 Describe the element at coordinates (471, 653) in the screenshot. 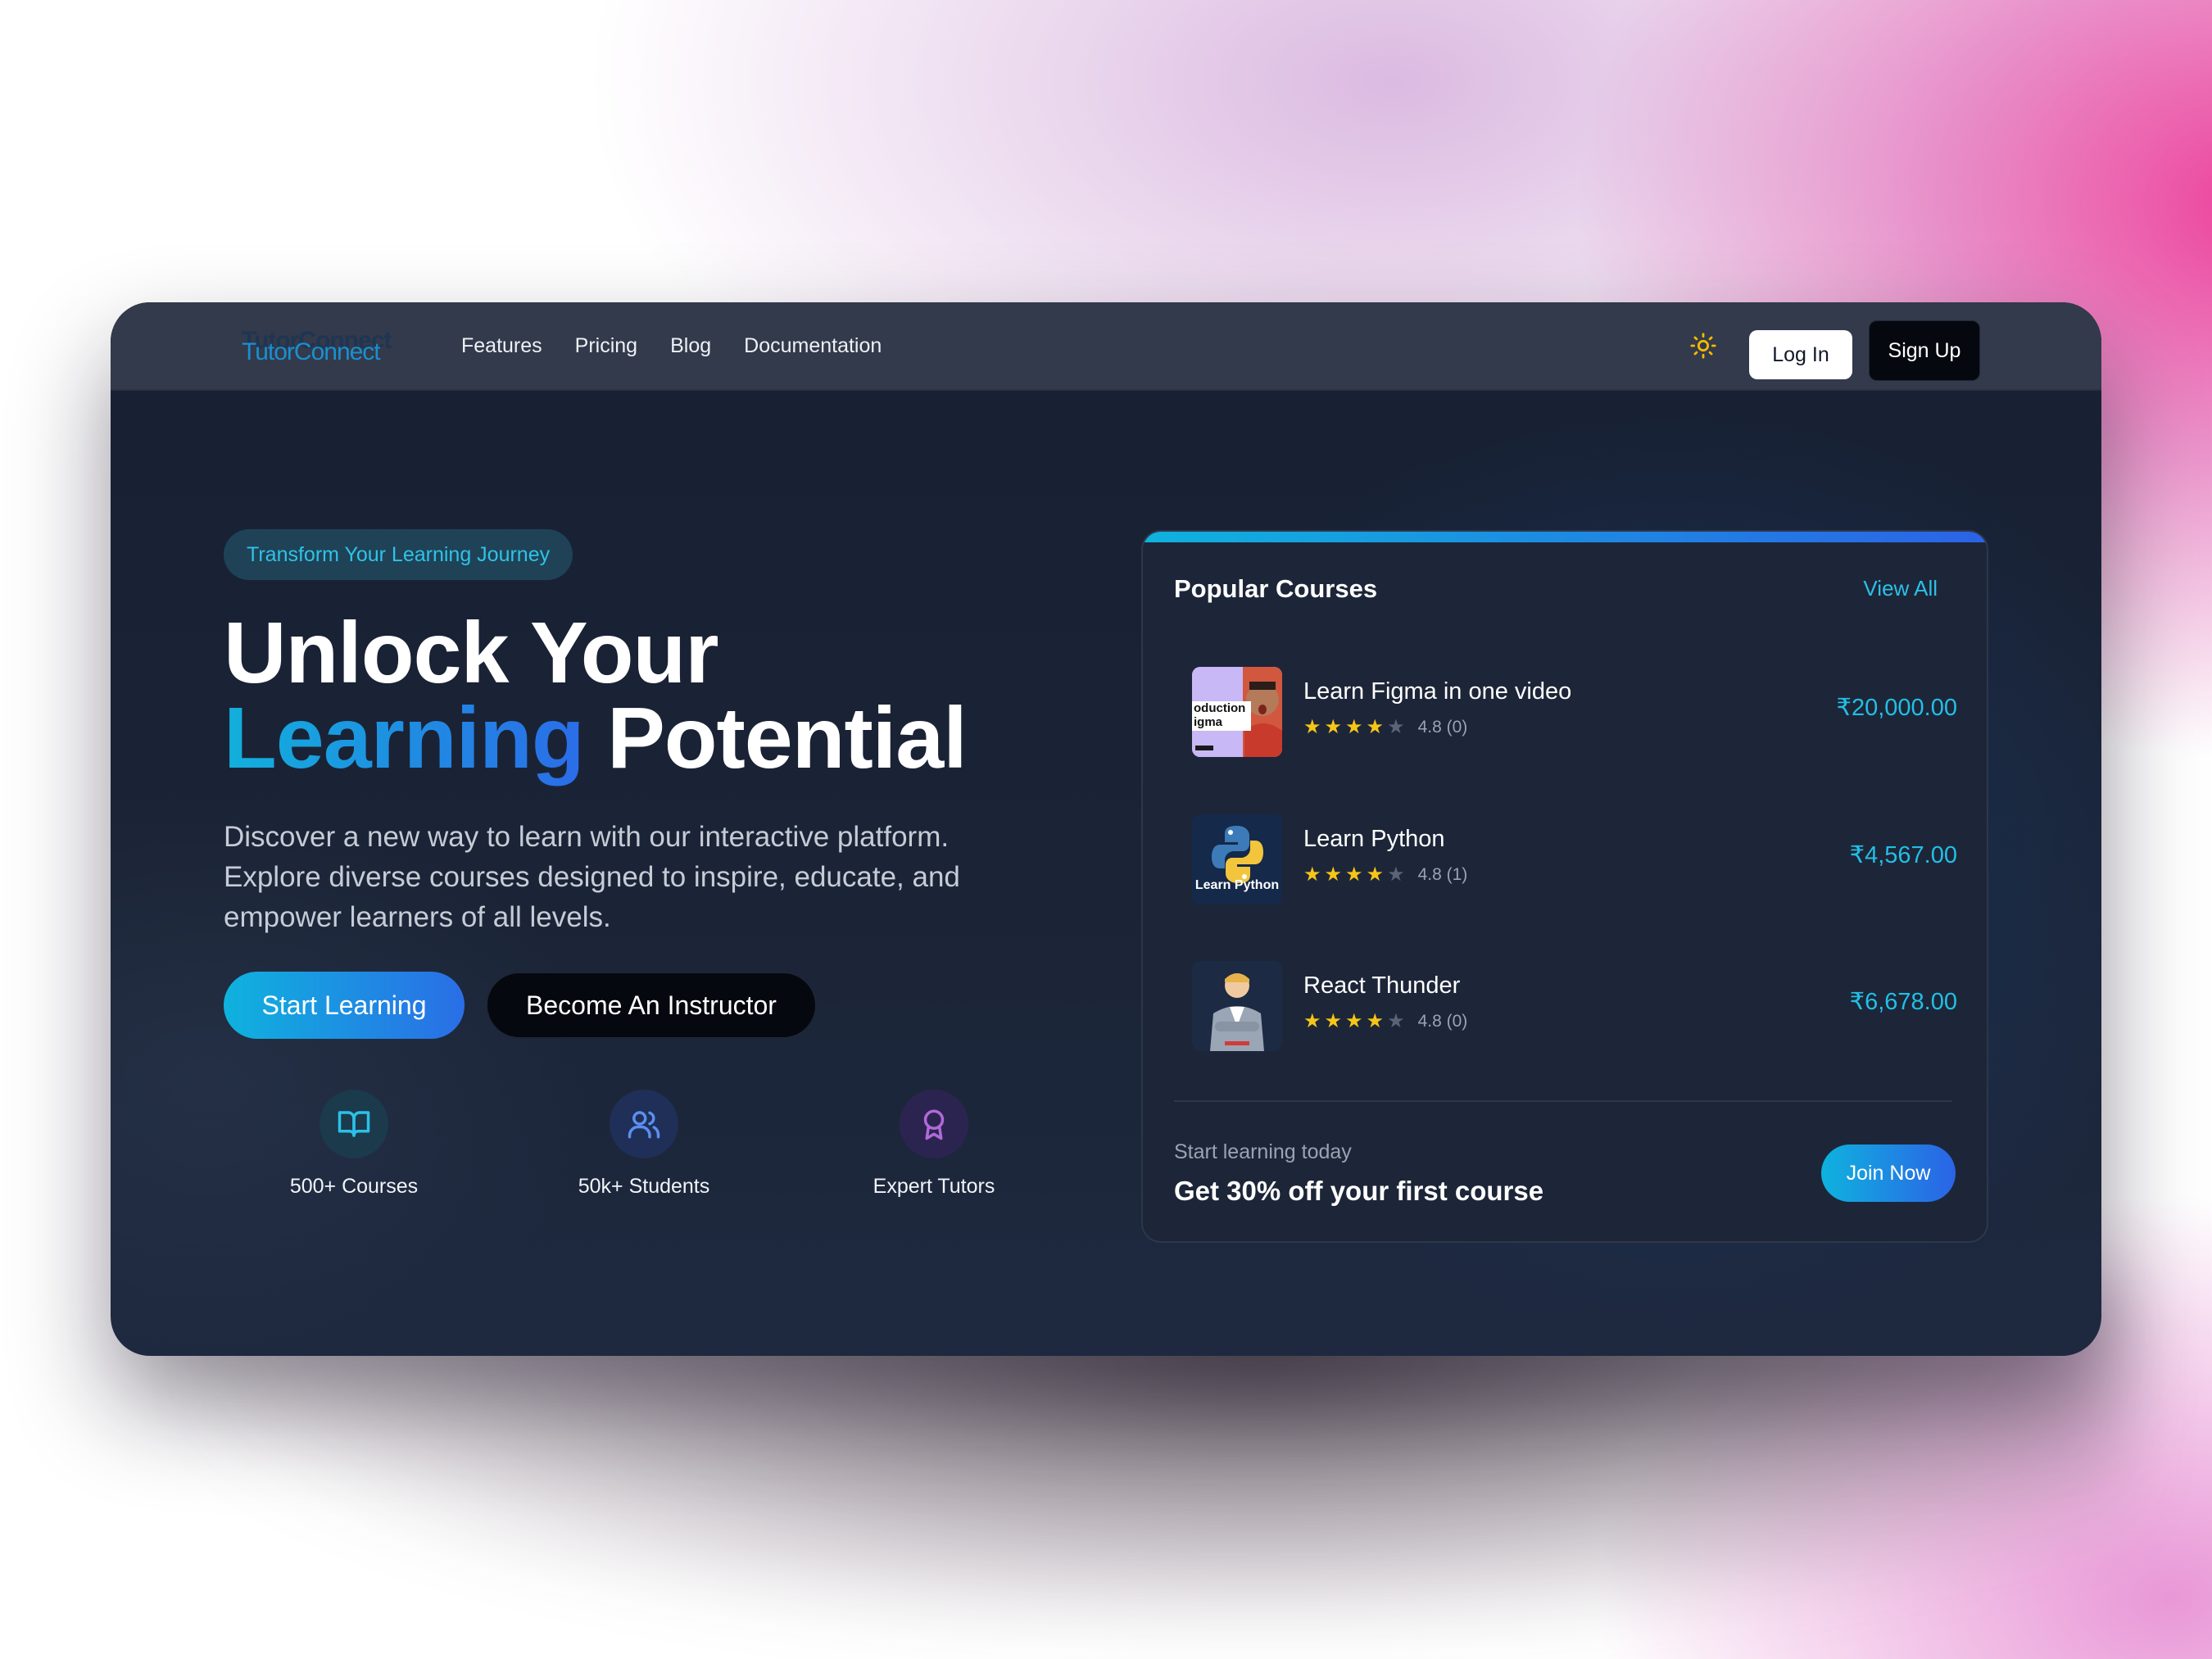

I see `headline-line1: Unlock Your` at that location.